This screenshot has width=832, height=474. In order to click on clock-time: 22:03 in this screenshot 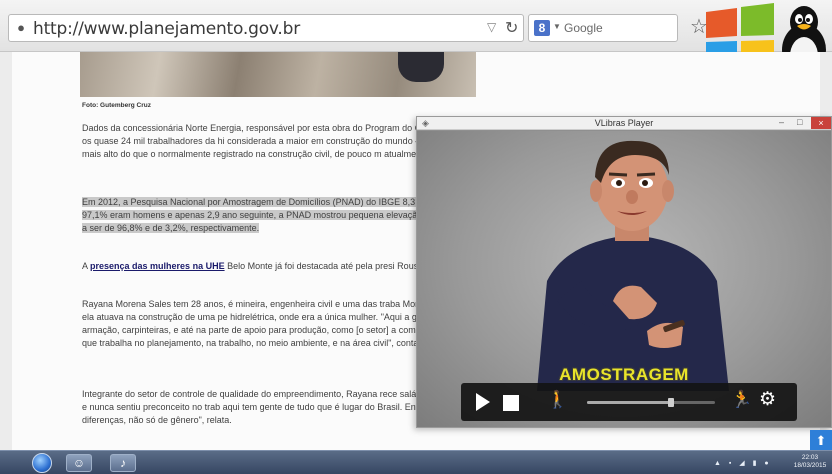, I will do `click(810, 457)`.